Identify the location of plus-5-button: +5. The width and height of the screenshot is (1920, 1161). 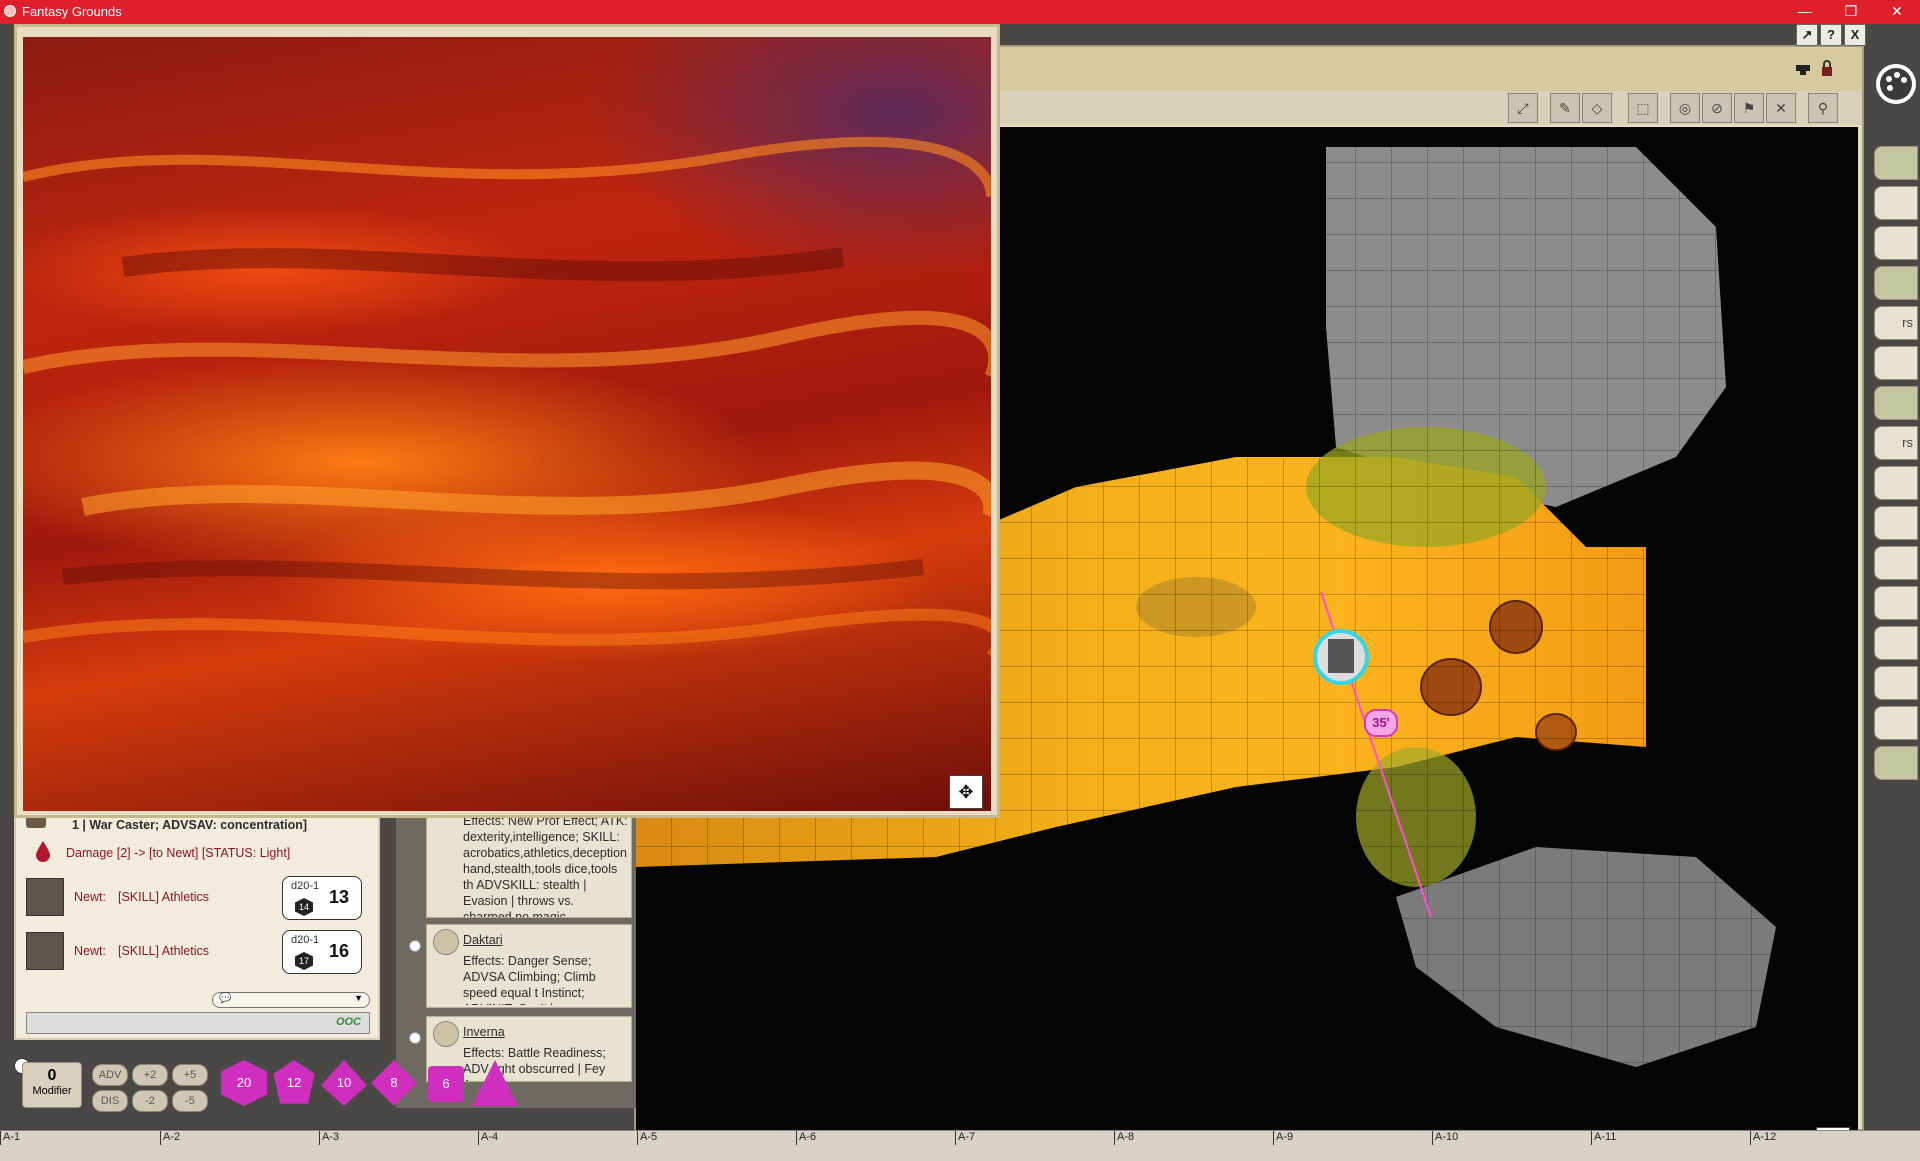
(190, 1075).